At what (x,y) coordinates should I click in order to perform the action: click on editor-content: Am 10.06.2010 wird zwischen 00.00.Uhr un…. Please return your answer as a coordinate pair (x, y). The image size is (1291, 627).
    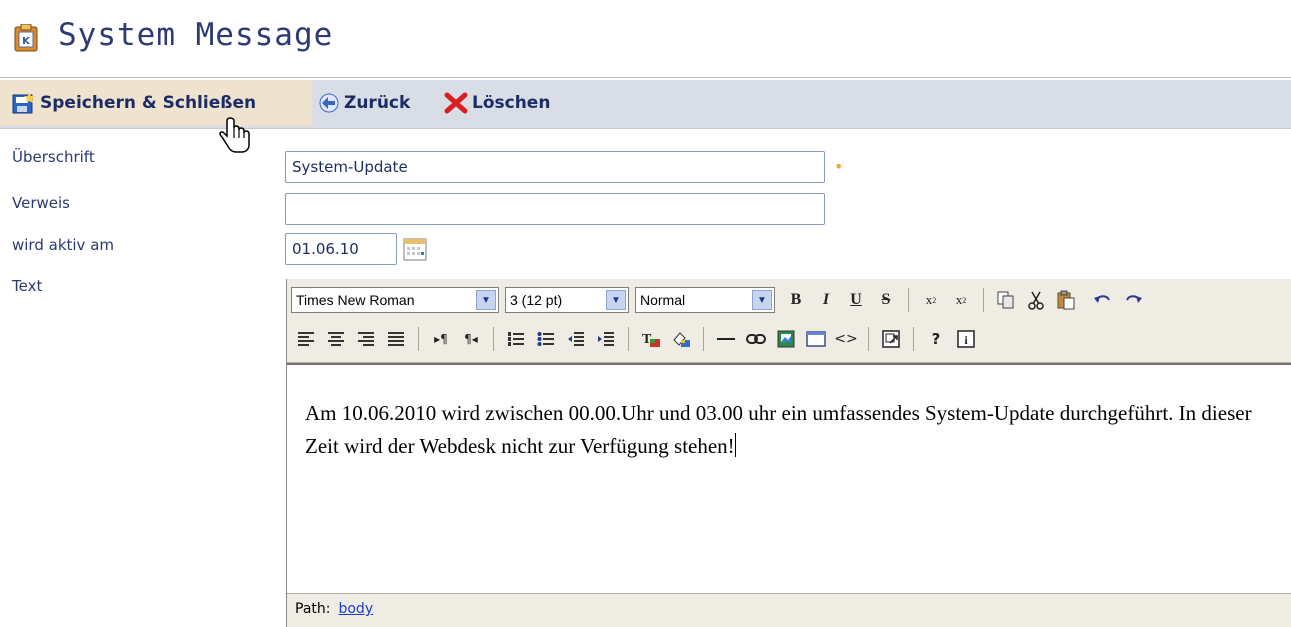
    Looking at the image, I should click on (778, 429).